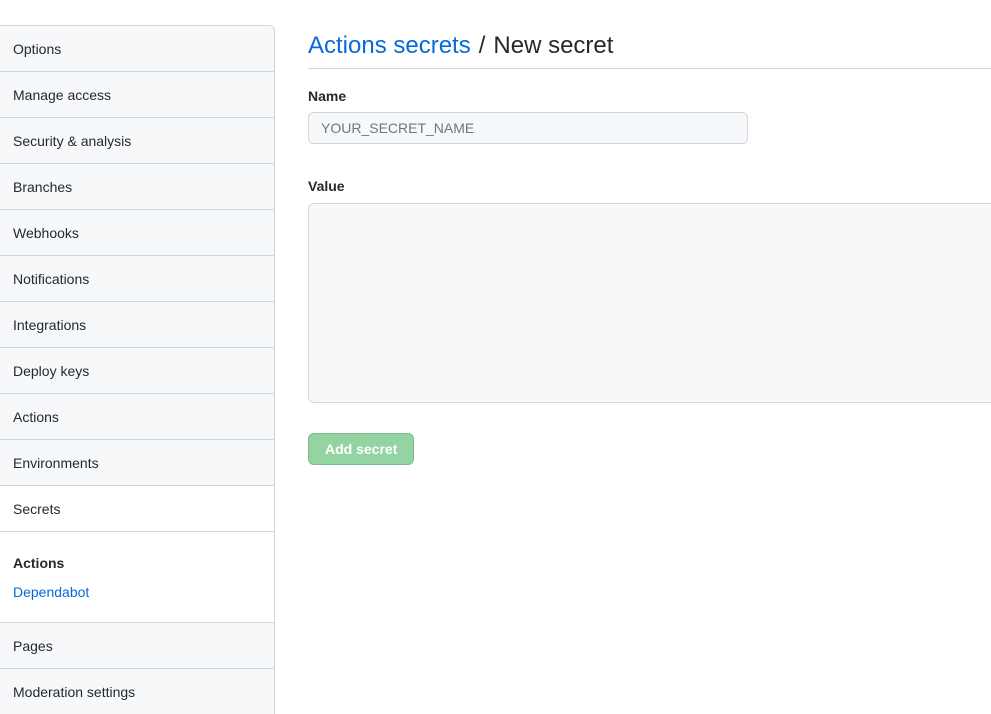 Image resolution: width=991 pixels, height=714 pixels. I want to click on sidebar-item-webhooks: Webhooks, so click(137, 233).